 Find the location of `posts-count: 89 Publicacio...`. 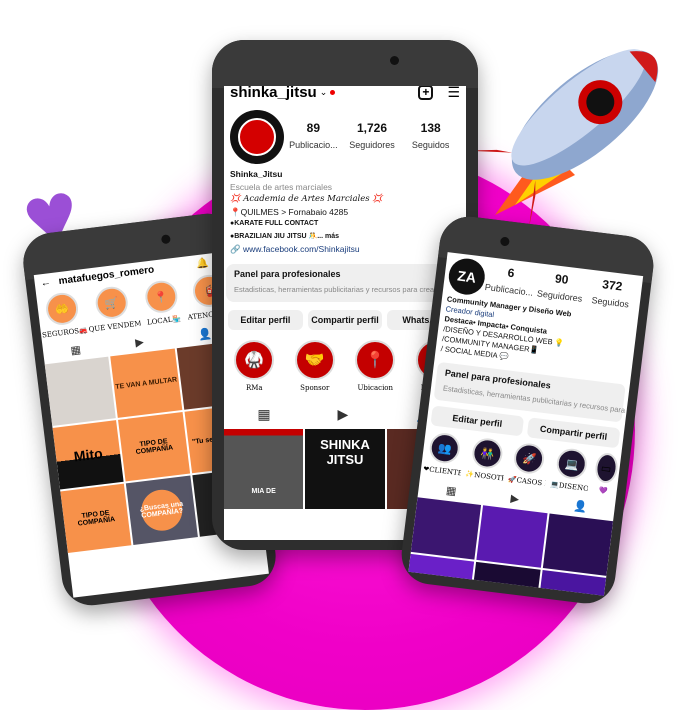

posts-count: 89 Publicacio... is located at coordinates (313, 137).